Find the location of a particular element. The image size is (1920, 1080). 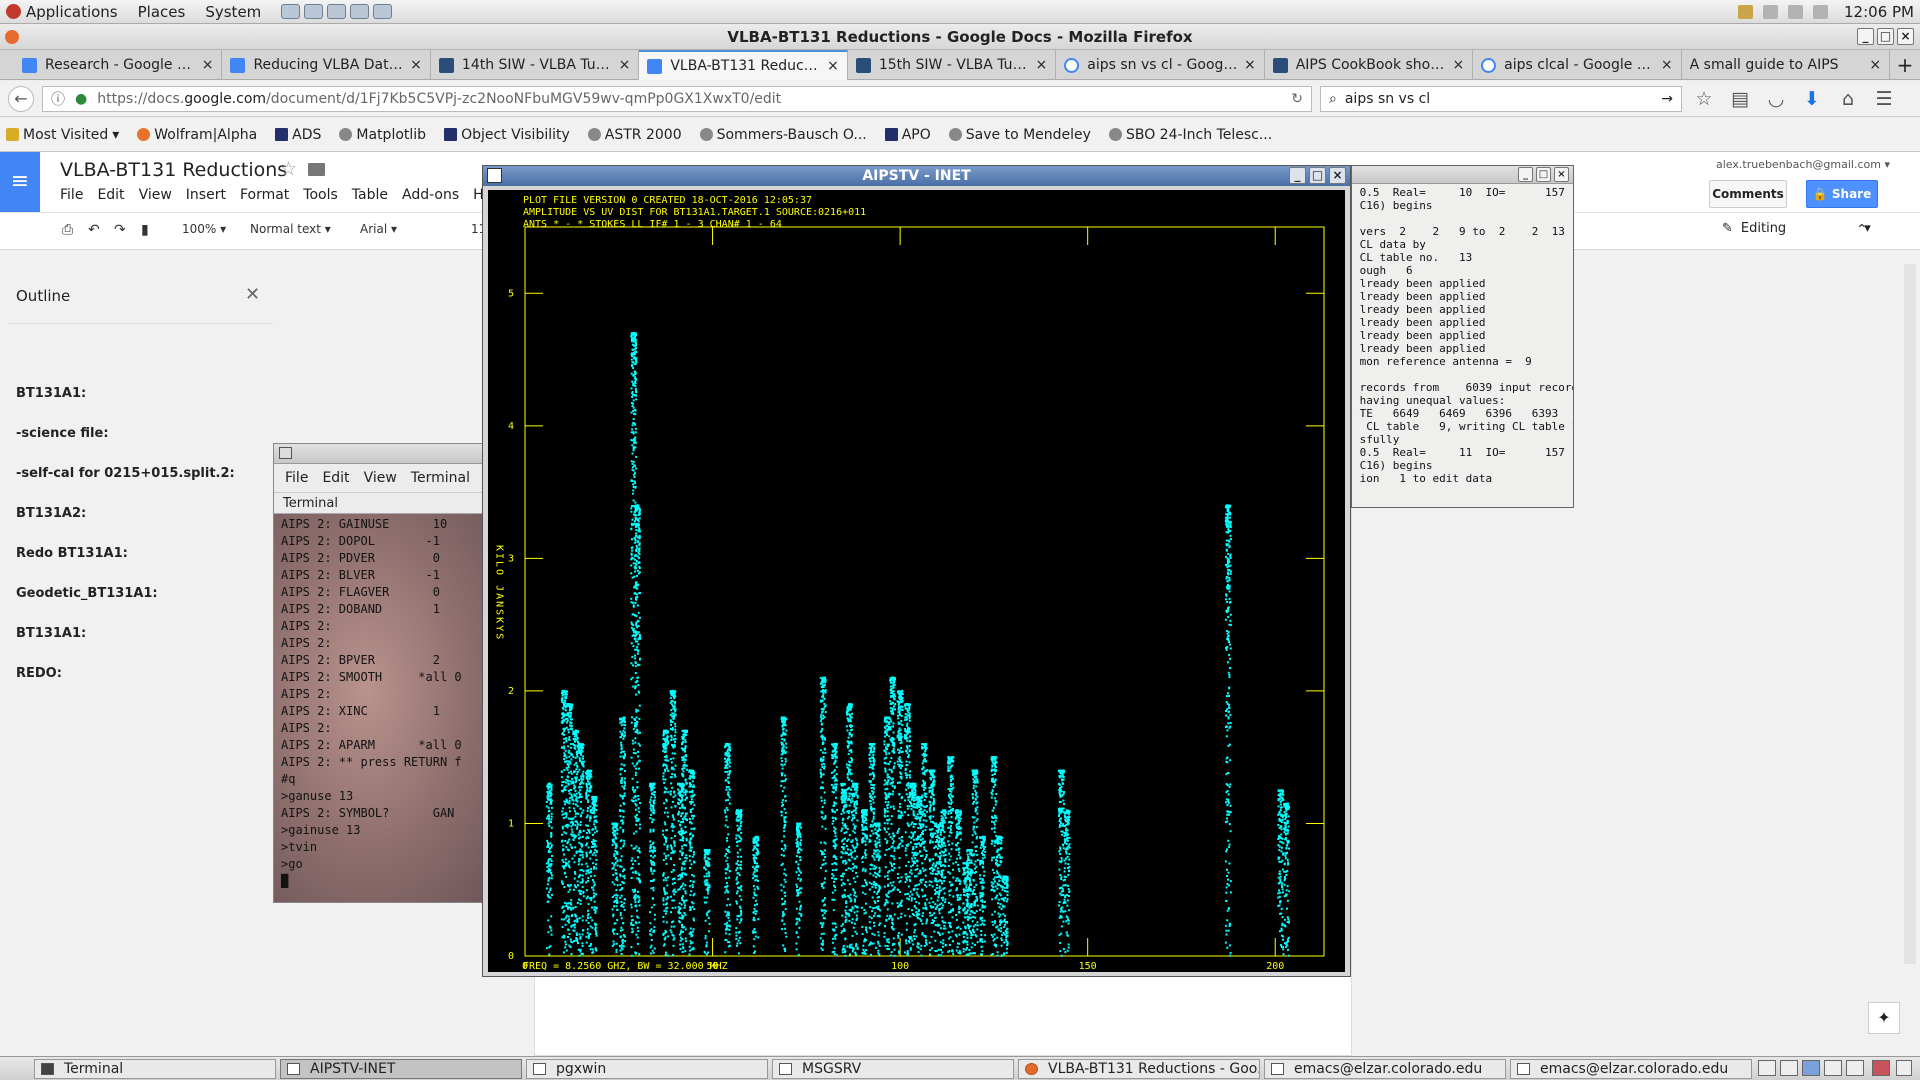

tab-small-guide-aips: A small guide to AIPS × is located at coordinates (1786, 65).